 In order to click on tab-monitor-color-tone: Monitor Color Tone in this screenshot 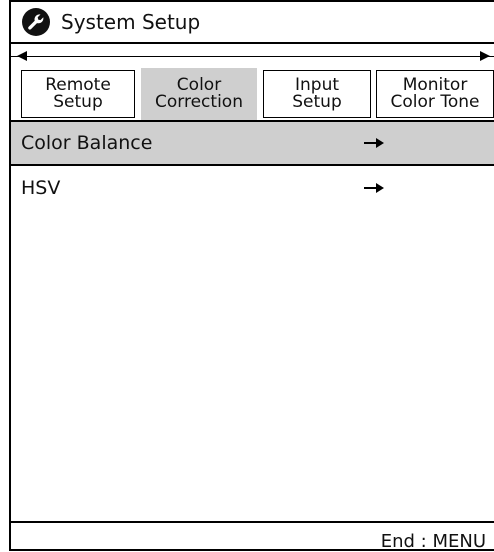, I will do `click(435, 94)`.